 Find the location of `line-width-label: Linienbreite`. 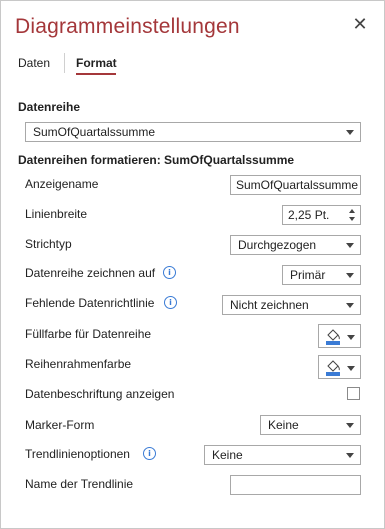

line-width-label: Linienbreite is located at coordinates (56, 214).